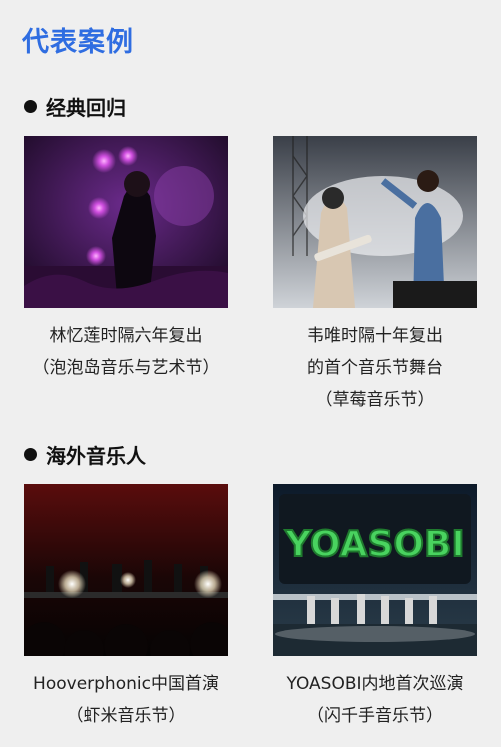 Image resolution: width=501 pixels, height=747 pixels. What do you see at coordinates (126, 716) in the screenshot?
I see `caption-line: （虾米音乐节）` at bounding box center [126, 716].